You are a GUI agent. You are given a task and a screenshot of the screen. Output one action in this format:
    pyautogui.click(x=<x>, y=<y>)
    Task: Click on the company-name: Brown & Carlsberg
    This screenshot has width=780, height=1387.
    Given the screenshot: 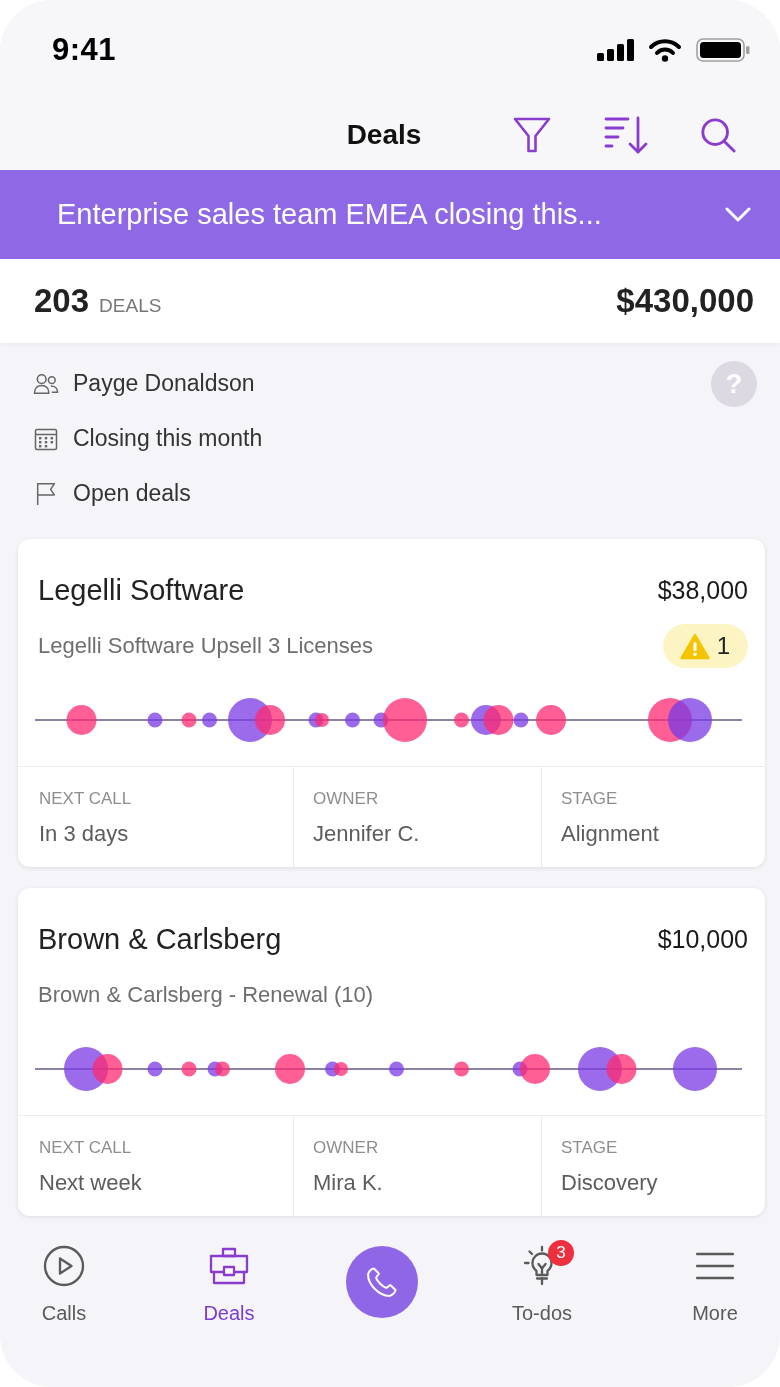 What is the action you would take?
    pyautogui.click(x=160, y=939)
    